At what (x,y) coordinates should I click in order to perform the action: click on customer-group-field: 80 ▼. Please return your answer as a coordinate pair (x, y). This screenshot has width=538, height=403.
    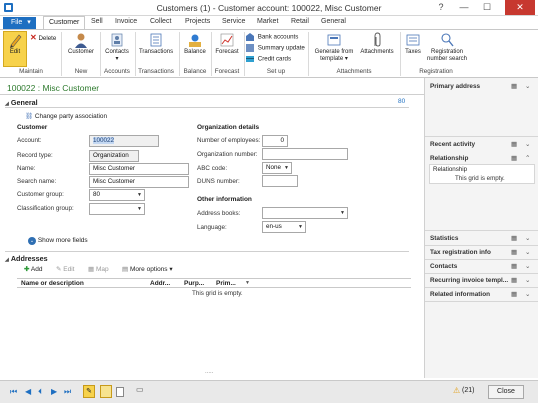
    Looking at the image, I should click on (117, 195).